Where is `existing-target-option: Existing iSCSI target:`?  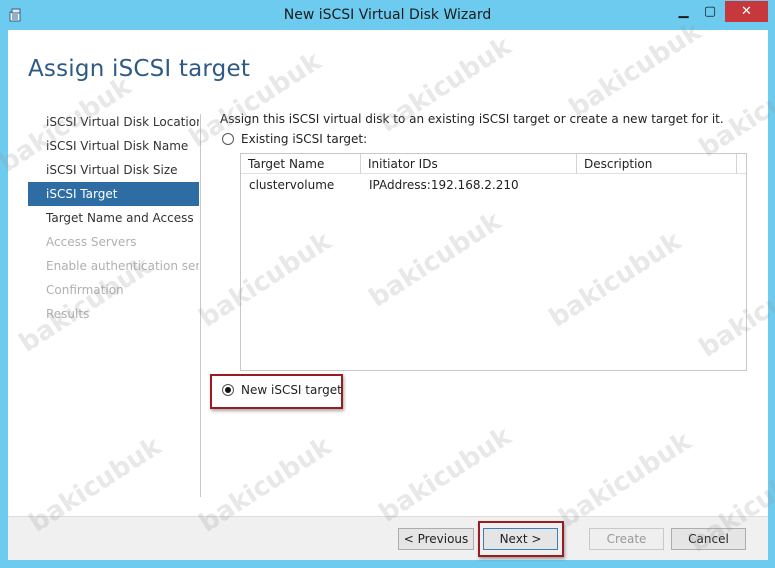
existing-target-option: Existing iSCSI target: is located at coordinates (294, 139).